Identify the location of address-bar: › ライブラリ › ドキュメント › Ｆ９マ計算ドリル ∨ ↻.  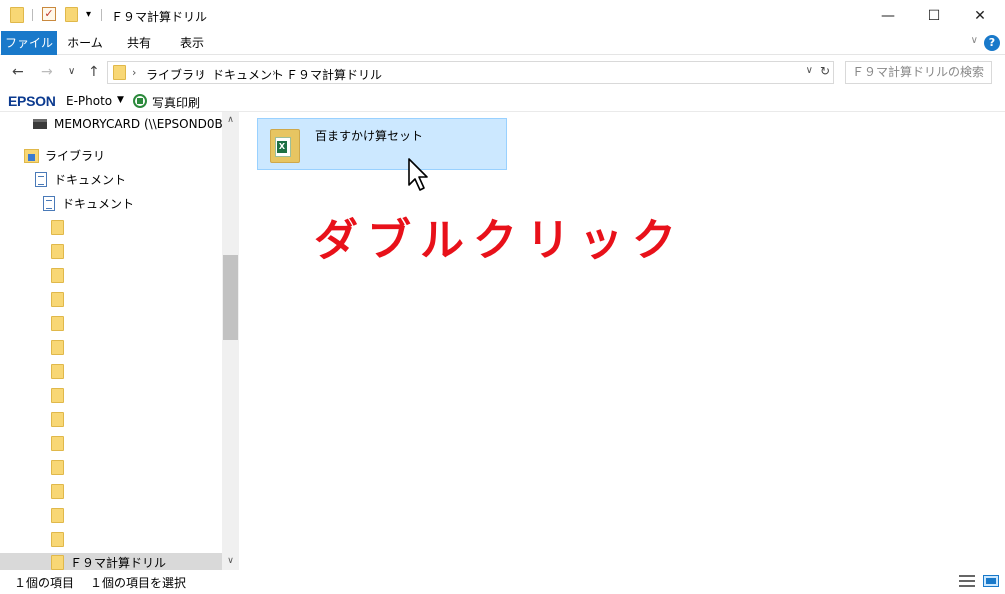
(470, 72).